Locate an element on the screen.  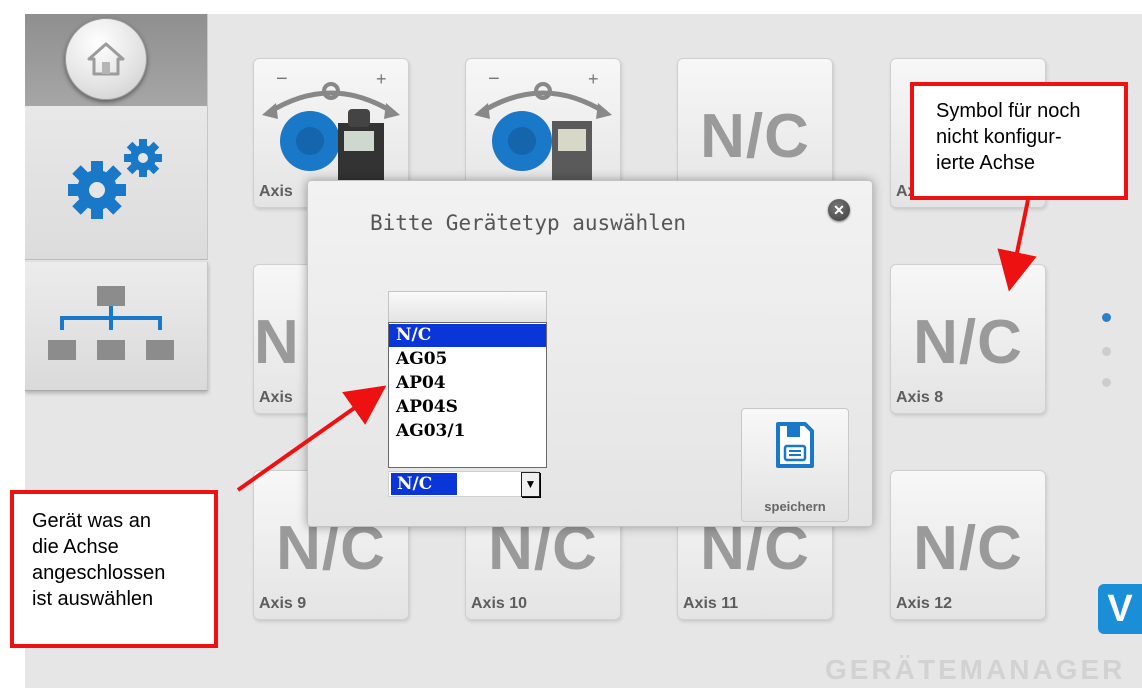
tile-label: Axis 9 is located at coordinates (283, 603).